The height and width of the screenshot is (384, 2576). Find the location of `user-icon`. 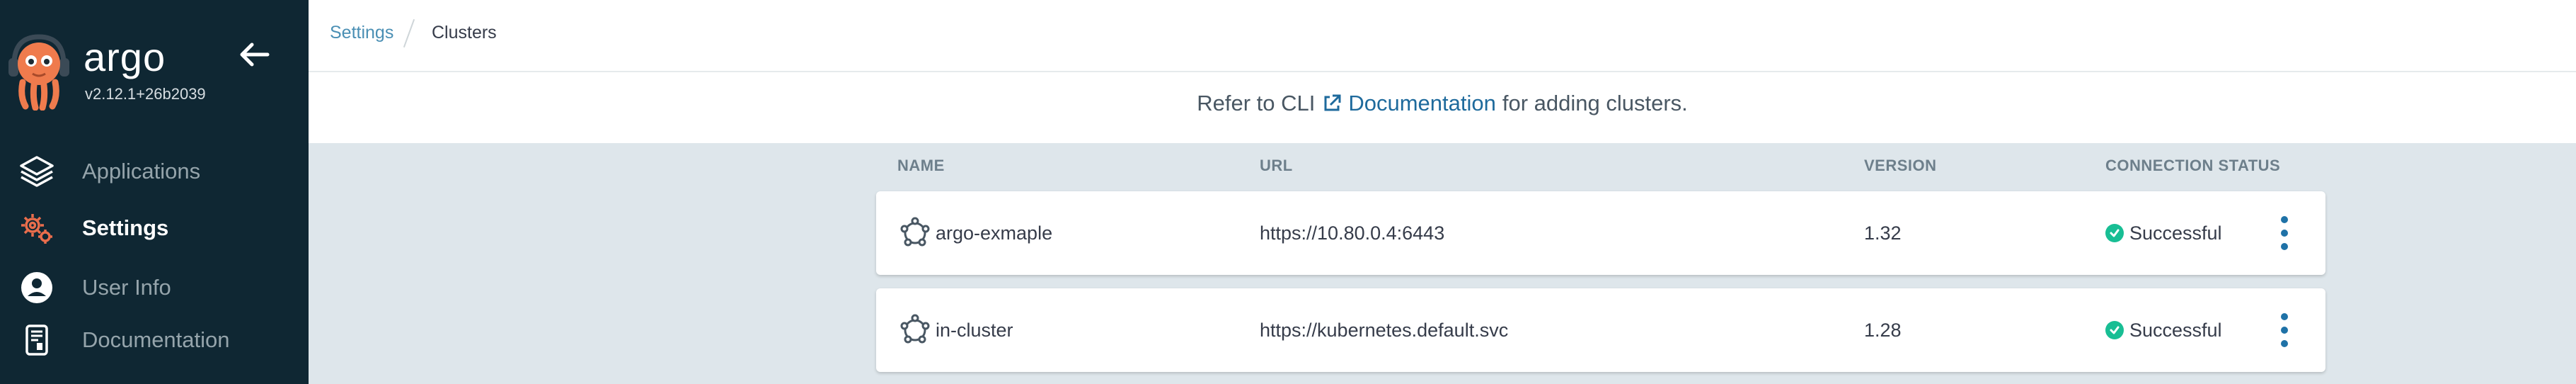

user-icon is located at coordinates (37, 287).